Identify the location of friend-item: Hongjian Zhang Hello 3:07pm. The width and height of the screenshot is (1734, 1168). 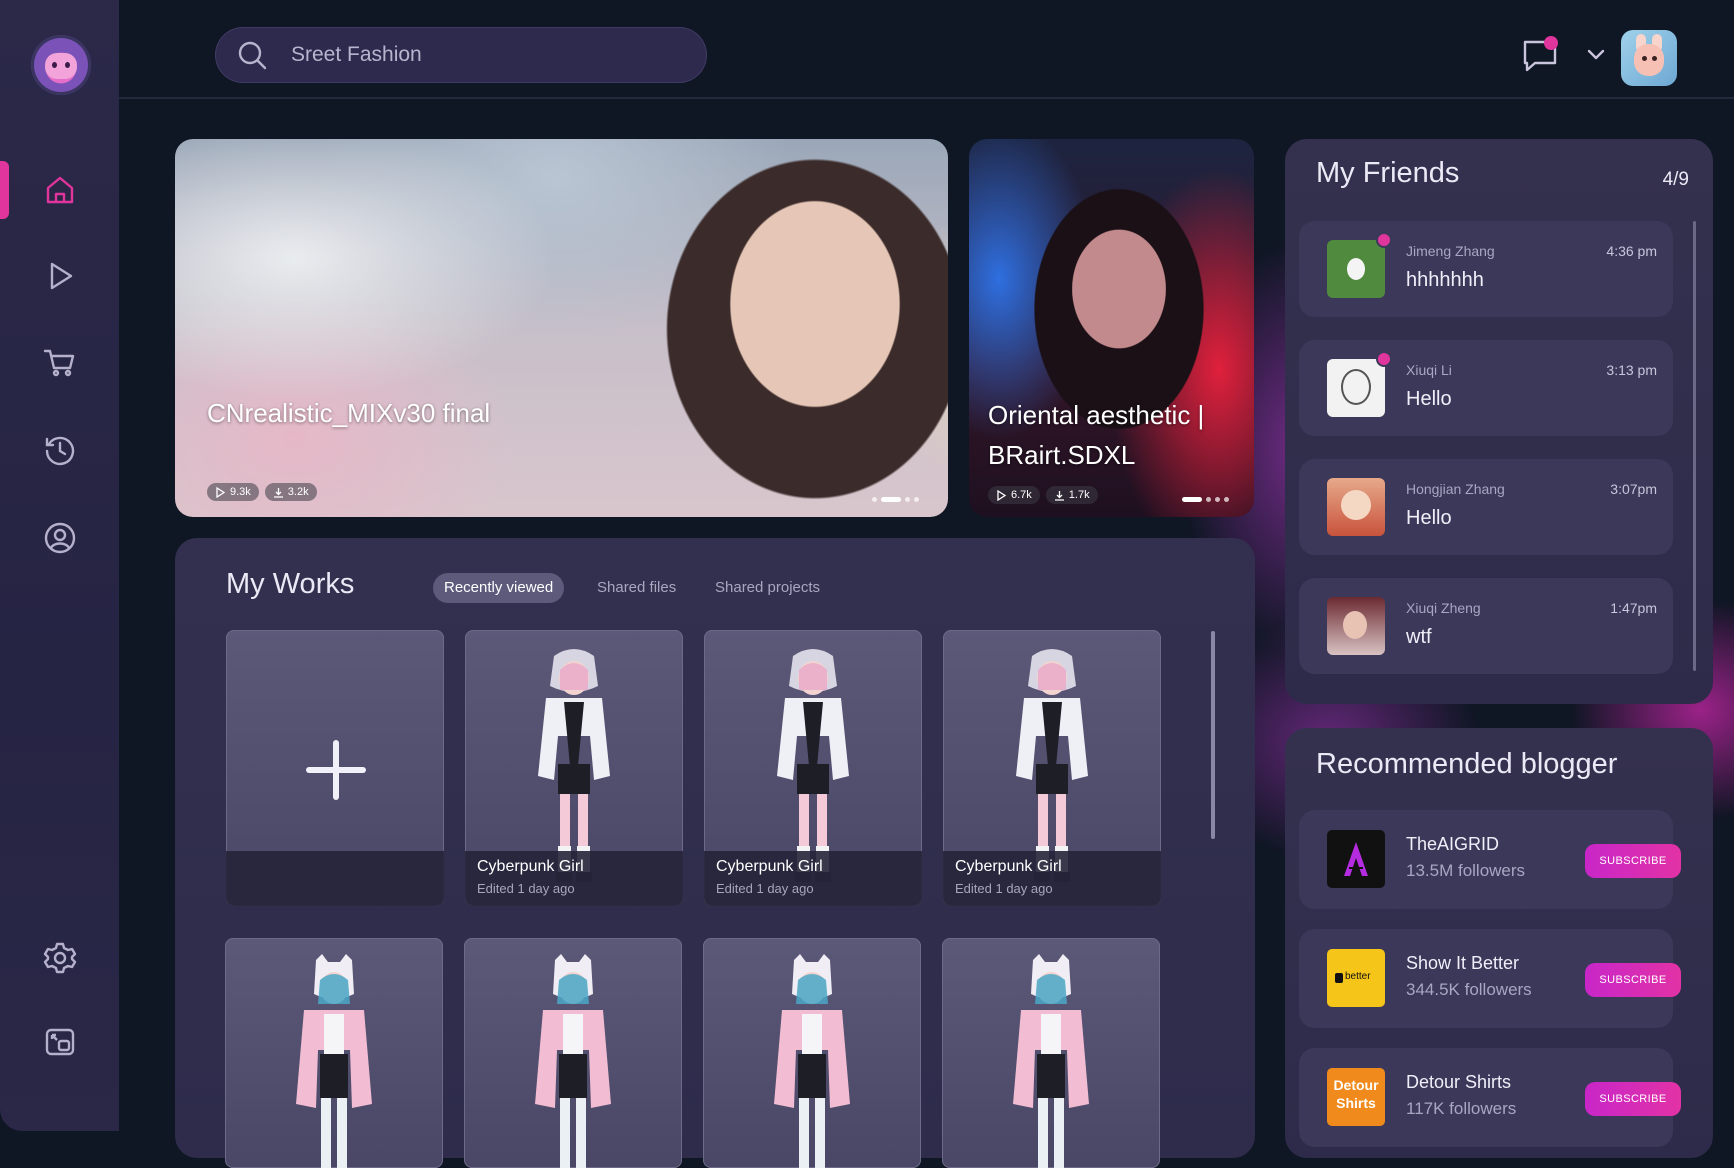
(1486, 507).